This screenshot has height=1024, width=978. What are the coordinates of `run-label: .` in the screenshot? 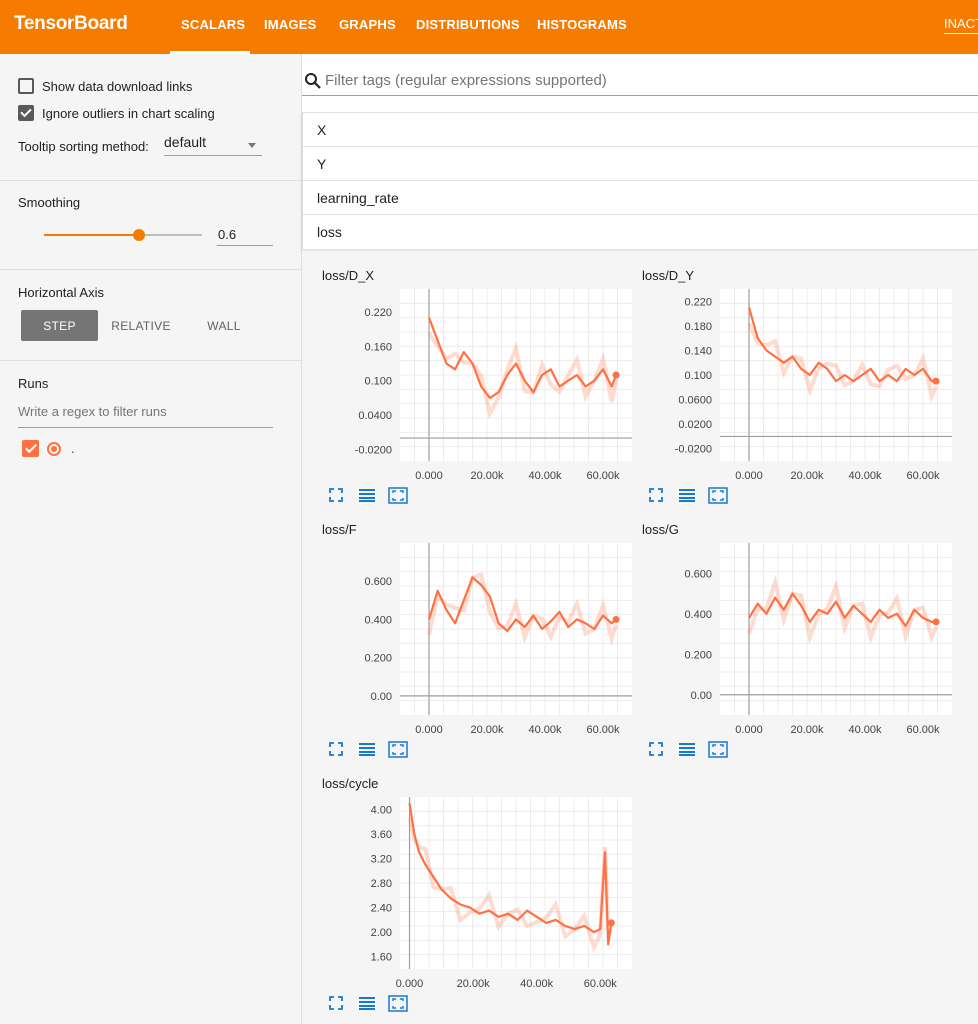 It's located at (73, 448).